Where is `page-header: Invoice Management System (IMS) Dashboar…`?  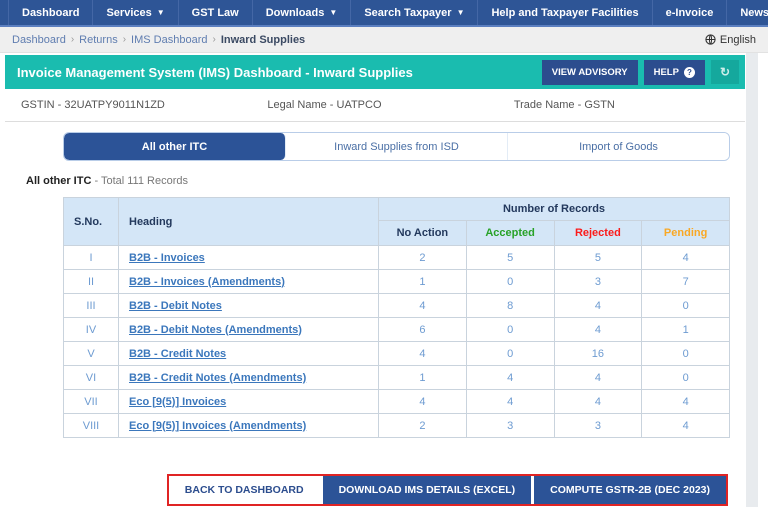
page-header: Invoice Management System (IMS) Dashboar… is located at coordinates (375, 72).